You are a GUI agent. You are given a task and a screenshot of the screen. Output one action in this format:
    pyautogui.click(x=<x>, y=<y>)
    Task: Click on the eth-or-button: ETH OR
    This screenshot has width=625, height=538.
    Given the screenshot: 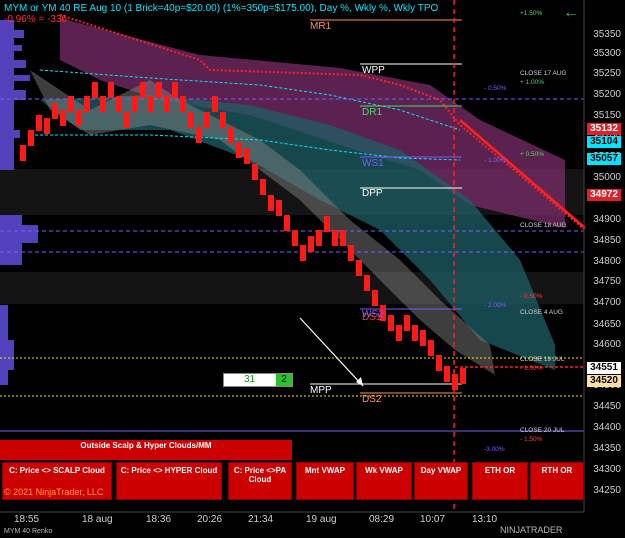 What is the action you would take?
    pyautogui.click(x=500, y=481)
    